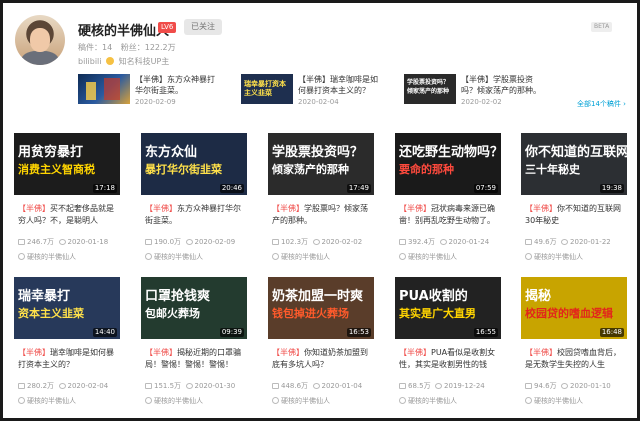  I want to click on video-title: 【半佛】东方众神暴打华尔街韭菜。, so click(195, 215).